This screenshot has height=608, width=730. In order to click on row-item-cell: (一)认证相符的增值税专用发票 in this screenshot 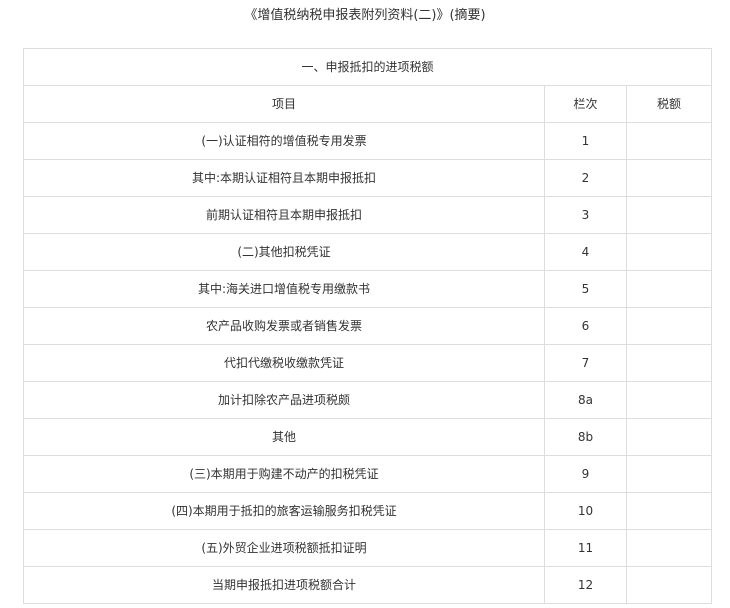, I will do `click(284, 141)`.